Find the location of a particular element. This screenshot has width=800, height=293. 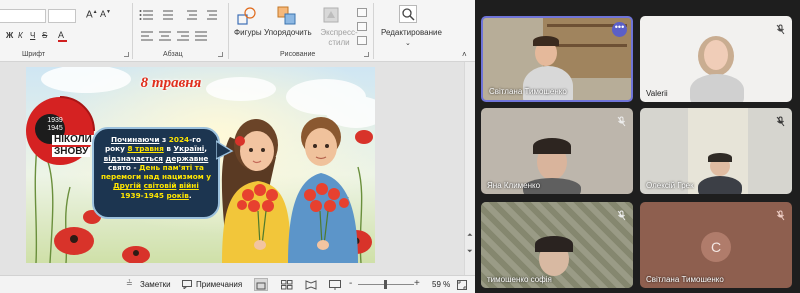

caption-segment: Другій is located at coordinates (127, 186).